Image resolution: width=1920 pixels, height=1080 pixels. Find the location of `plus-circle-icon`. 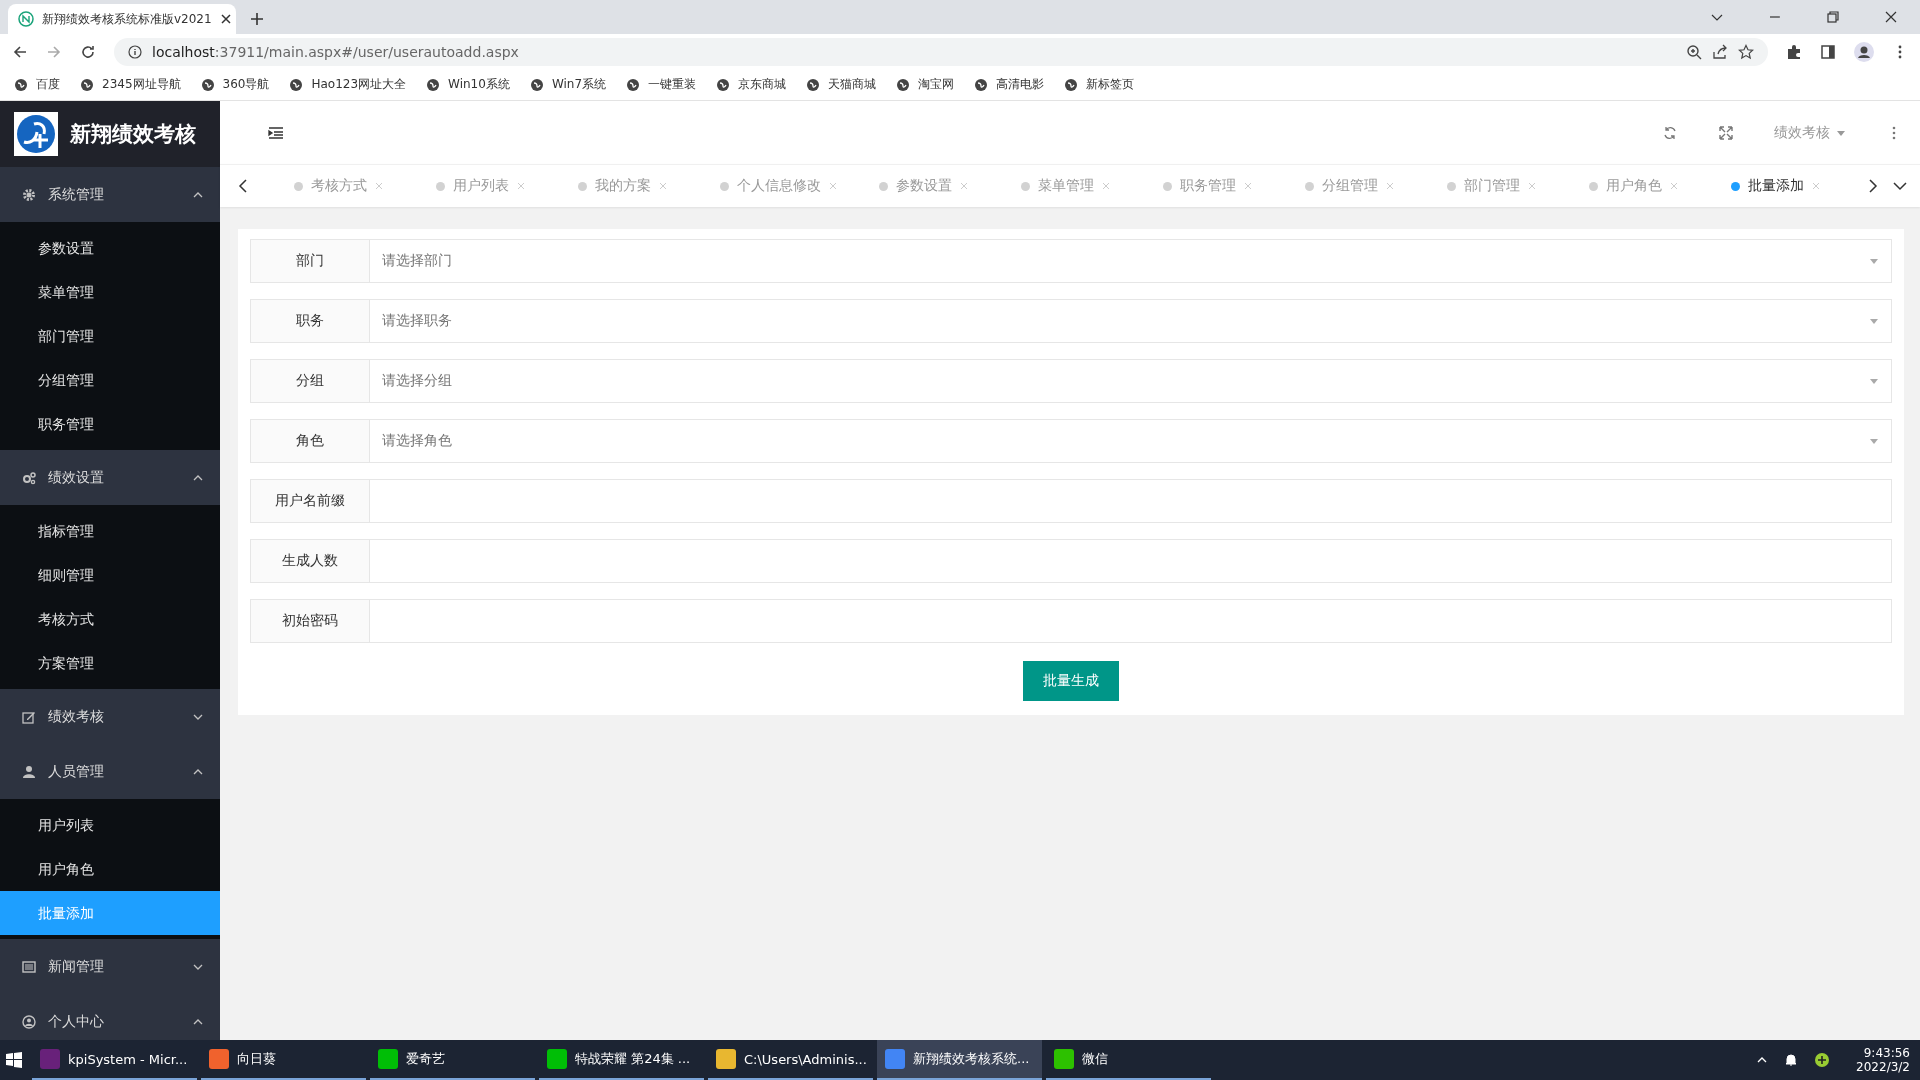

plus-circle-icon is located at coordinates (1822, 1060).